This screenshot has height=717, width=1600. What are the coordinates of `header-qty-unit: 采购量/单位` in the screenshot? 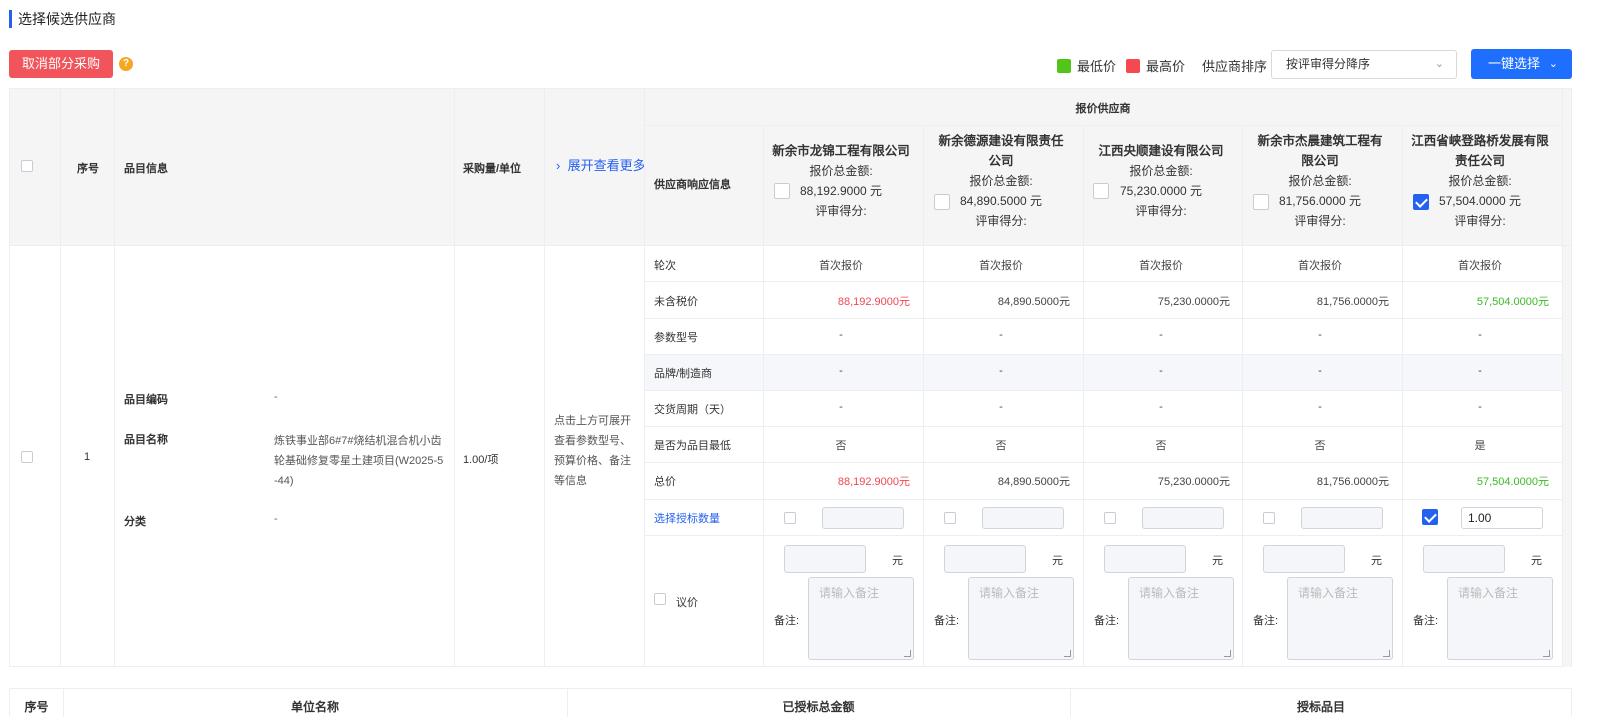 It's located at (492, 169).